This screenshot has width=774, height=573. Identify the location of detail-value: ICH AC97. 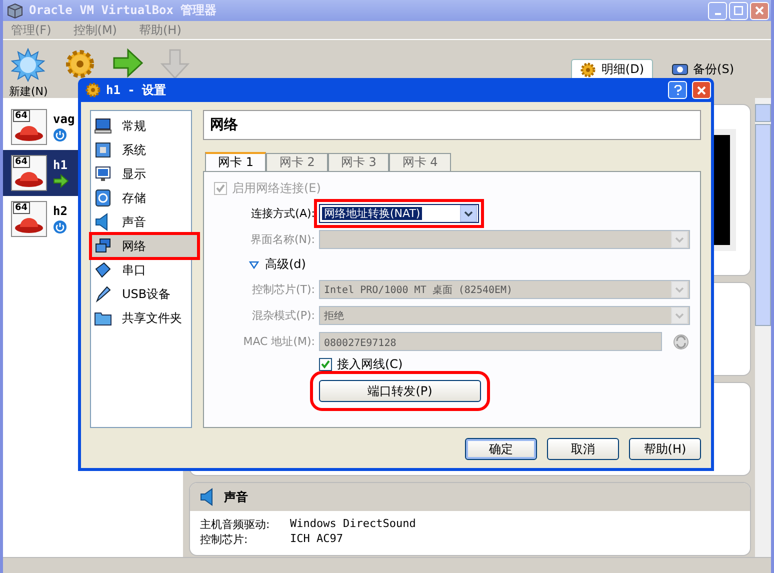
(316, 539).